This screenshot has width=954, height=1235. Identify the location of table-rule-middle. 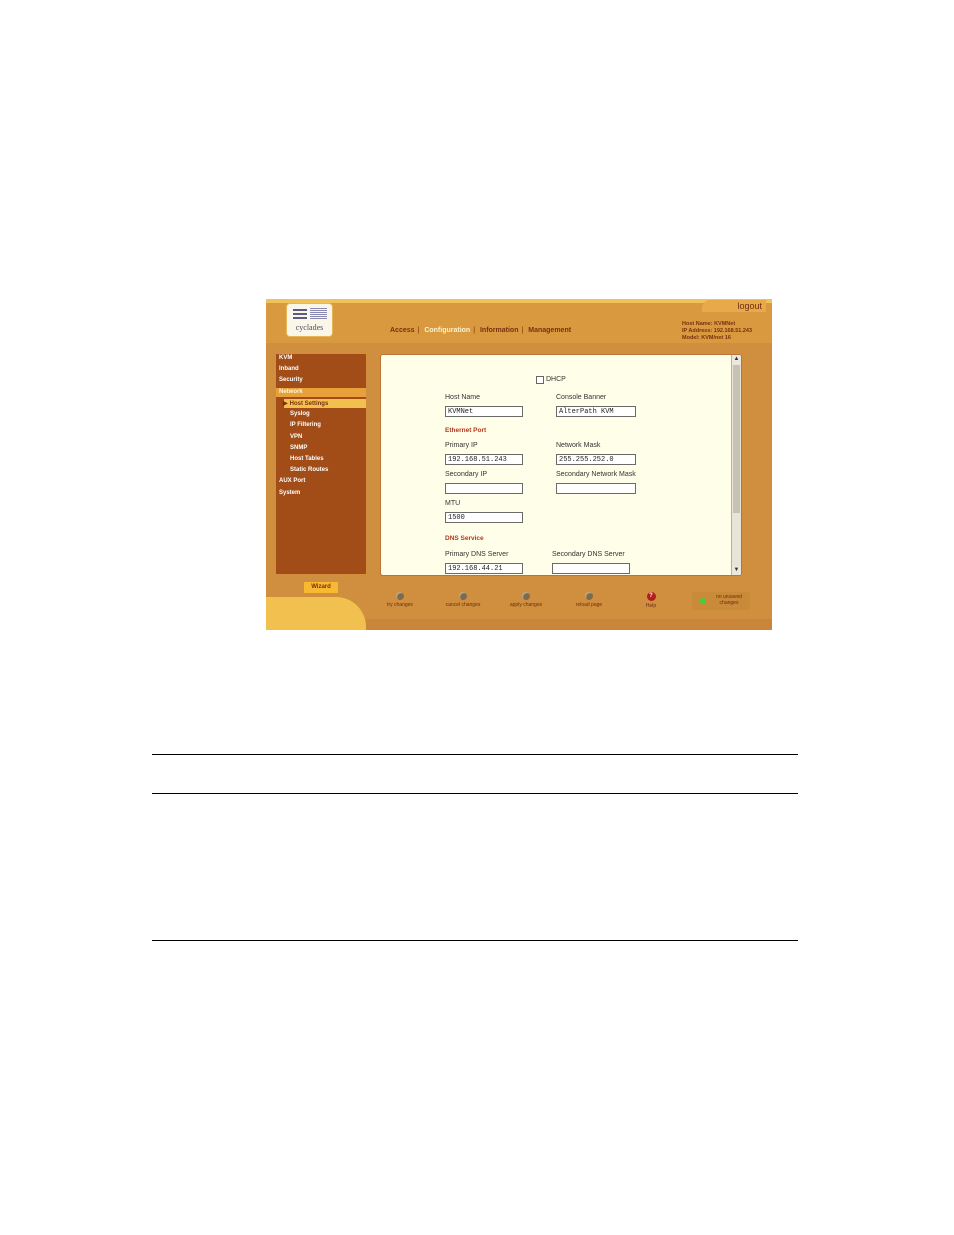
(475, 793).